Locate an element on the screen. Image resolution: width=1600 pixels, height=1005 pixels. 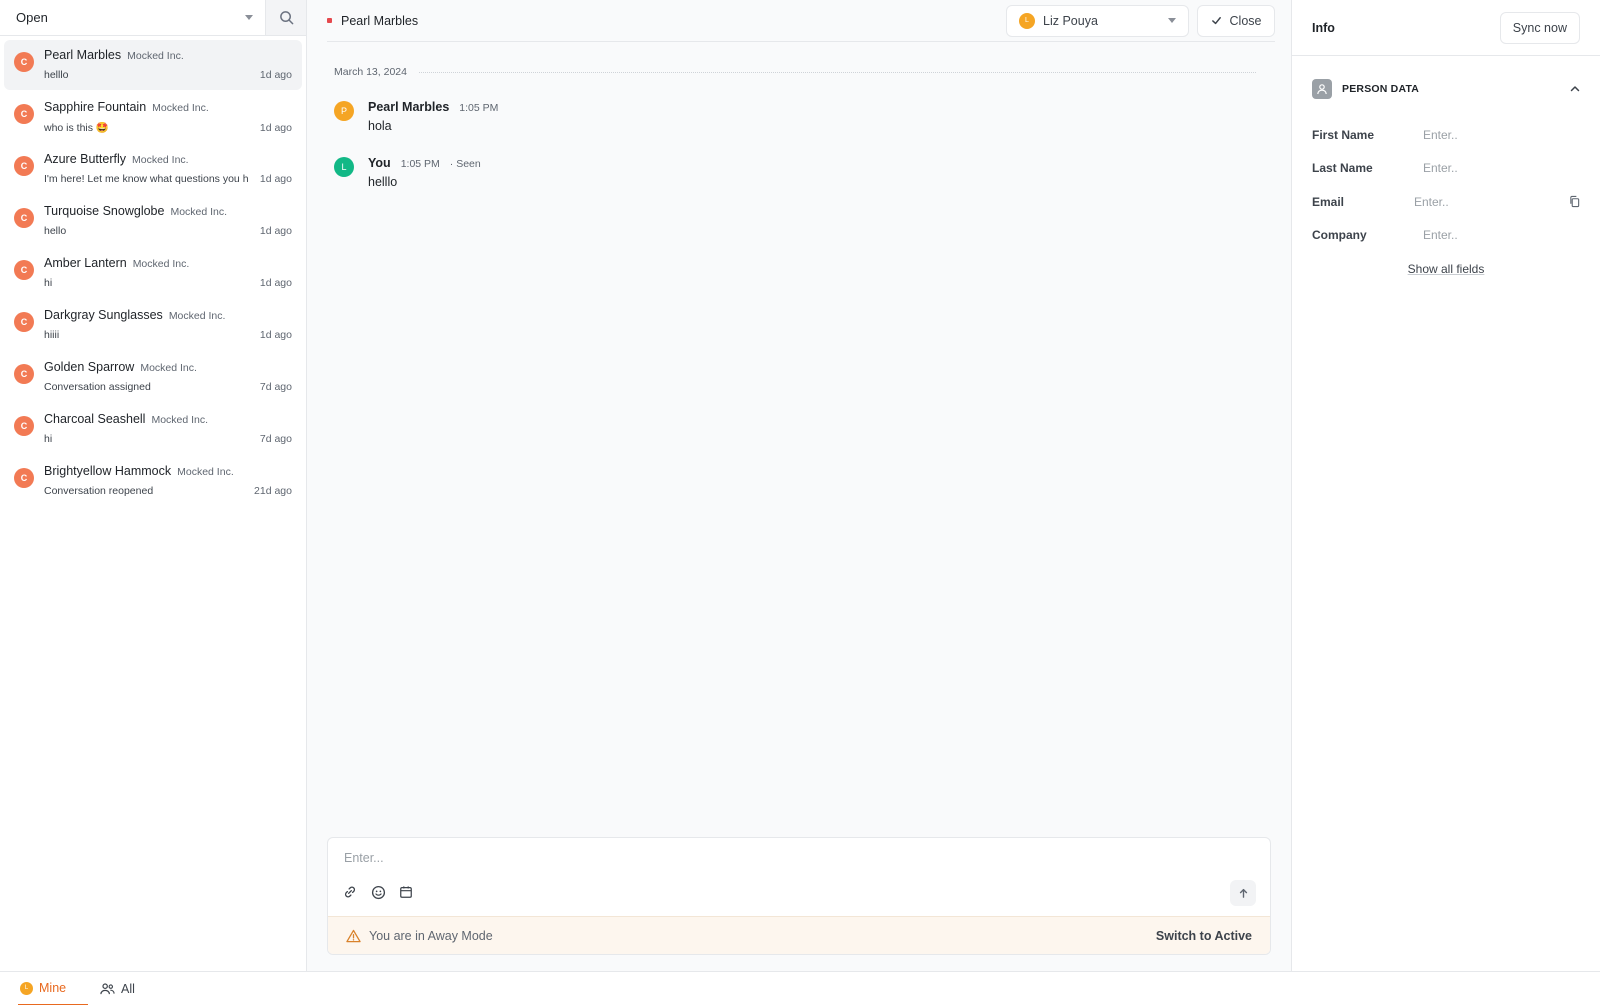
tab-label: Mine is located at coordinates (53, 988).